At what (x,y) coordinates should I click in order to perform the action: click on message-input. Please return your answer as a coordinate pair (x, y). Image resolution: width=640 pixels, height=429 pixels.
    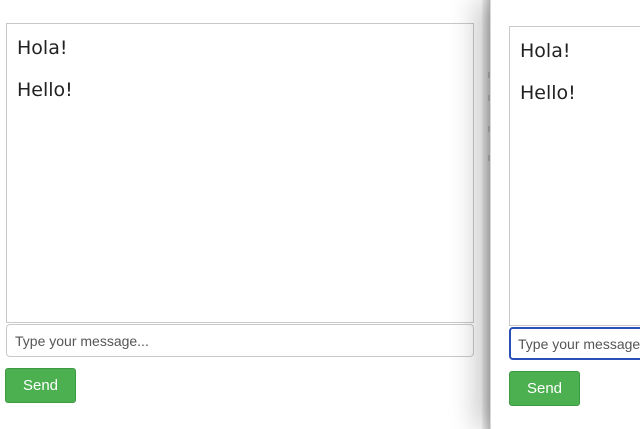
    Looking at the image, I should click on (240, 340).